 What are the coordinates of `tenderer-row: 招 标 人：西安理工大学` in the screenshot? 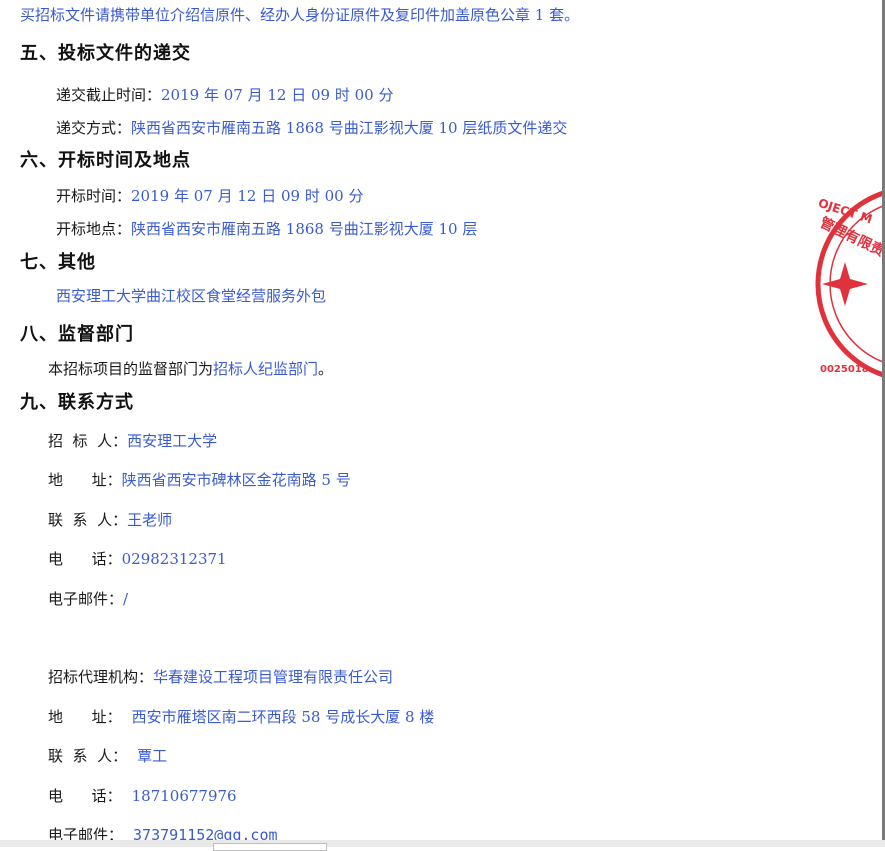 It's located at (132, 441).